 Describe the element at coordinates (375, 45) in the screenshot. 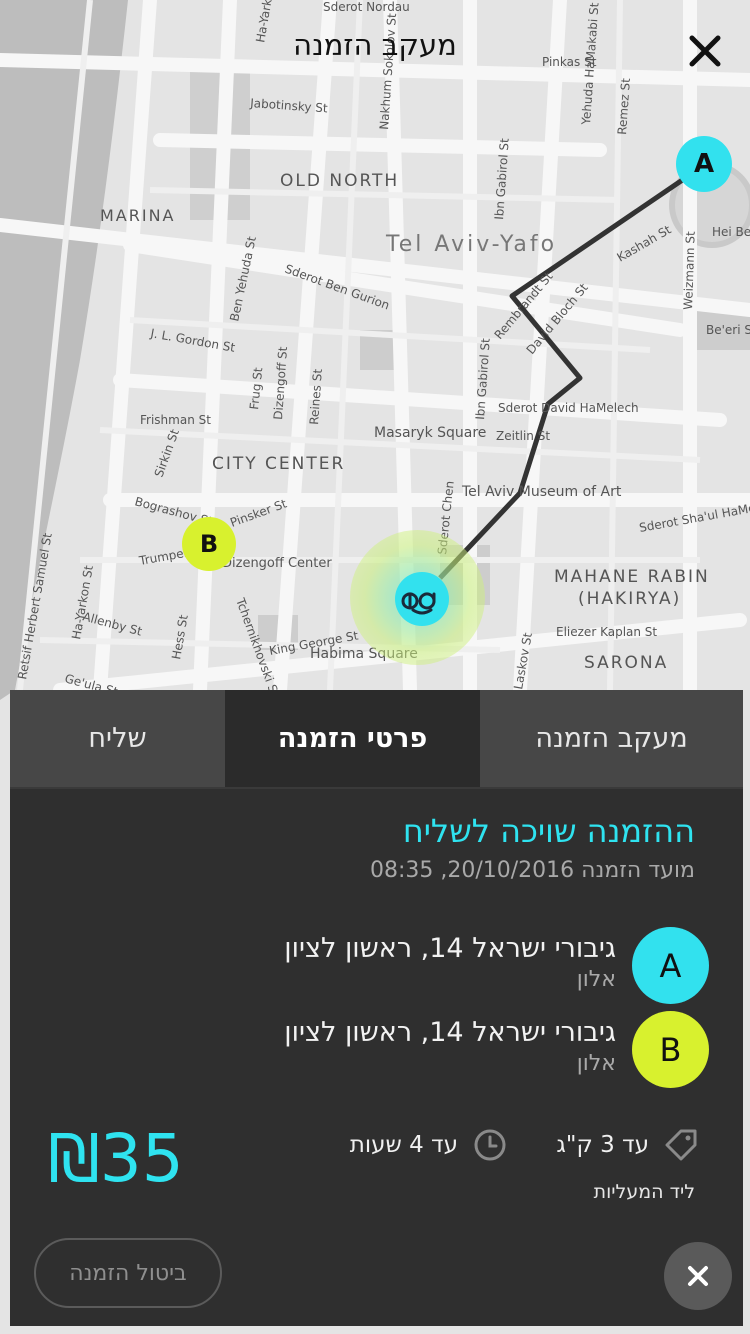

I see `page-title: מעקב הזמנה` at that location.